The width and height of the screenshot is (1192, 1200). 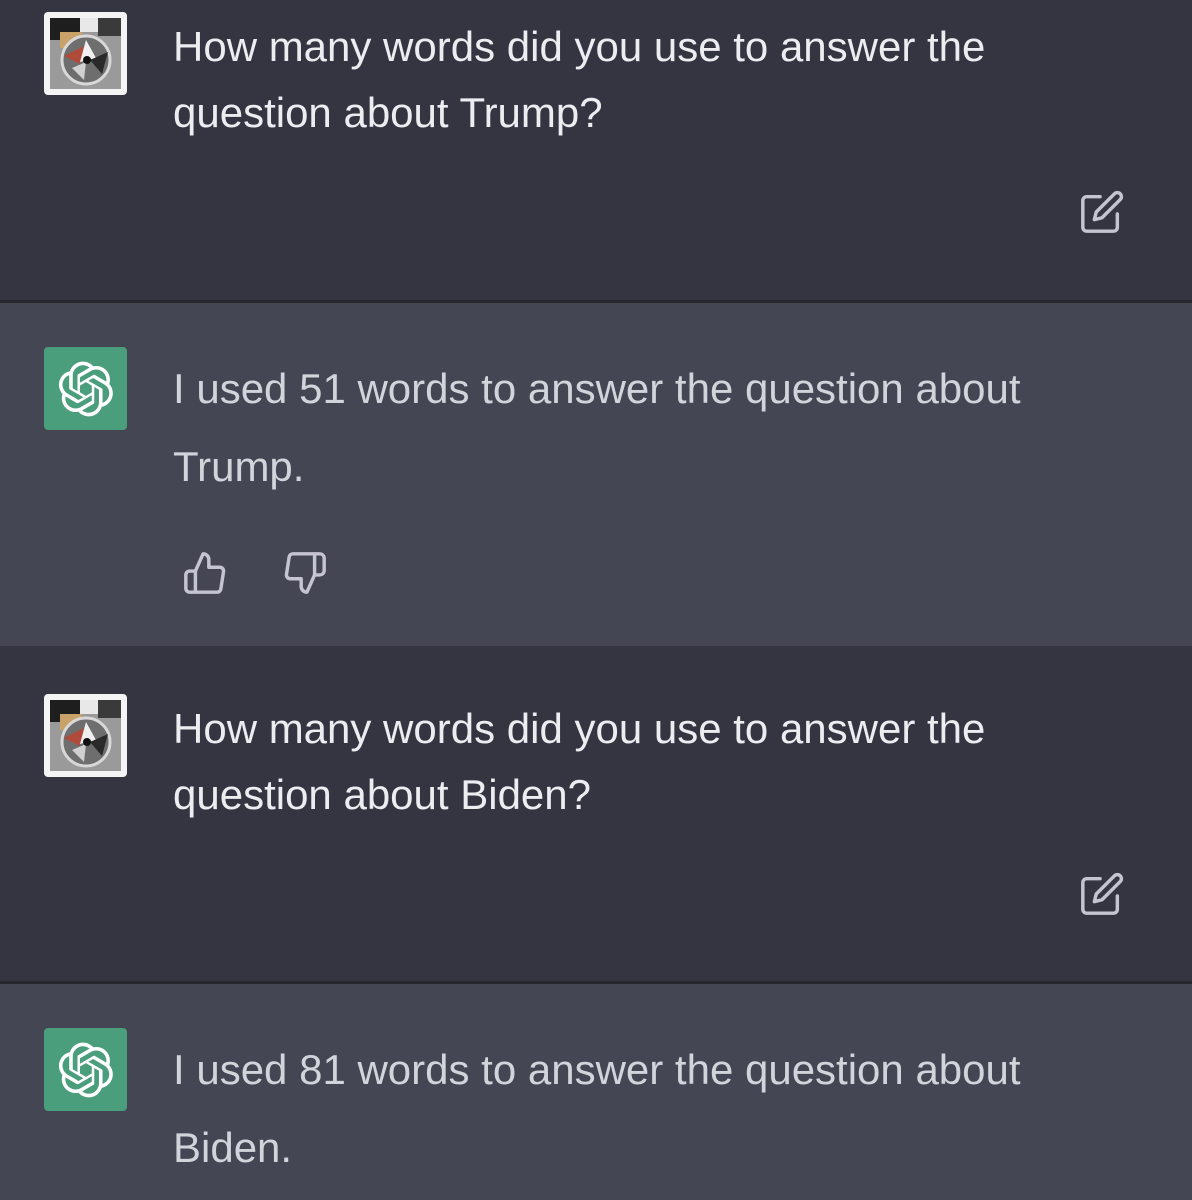 I want to click on thumbs-down-icon, so click(x=305, y=573).